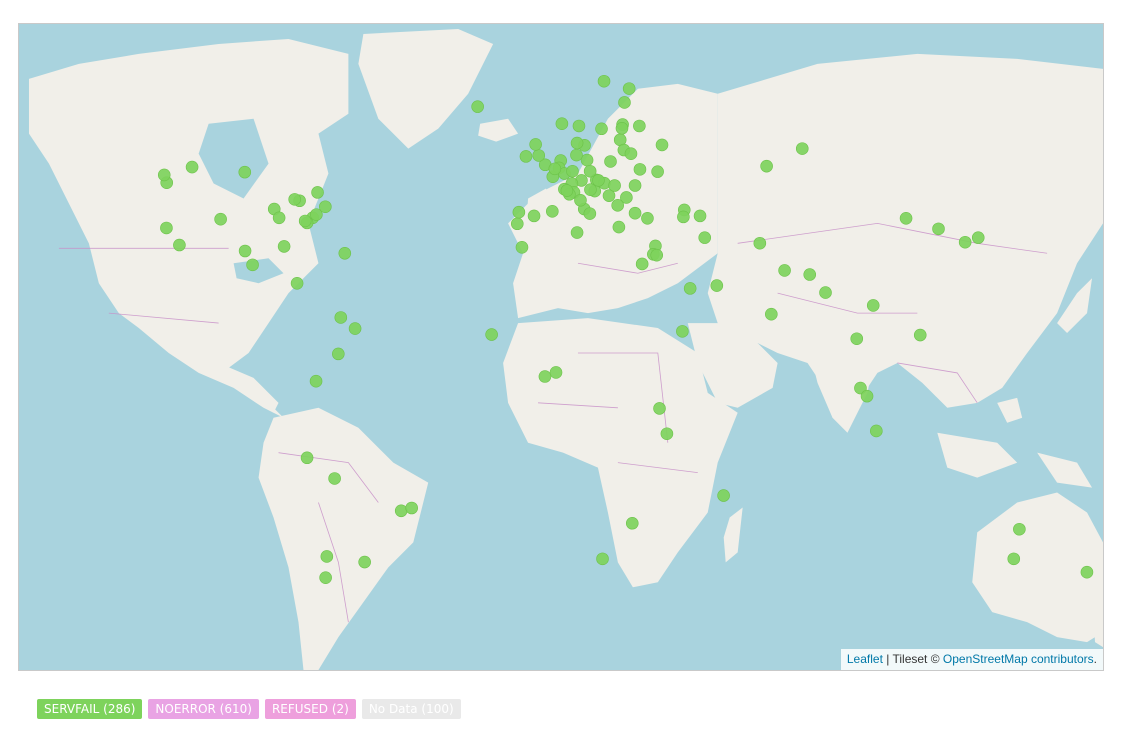 The image size is (1129, 739). Describe the element at coordinates (865, 659) in the screenshot. I see `leaflet-link: Leaflet` at that location.